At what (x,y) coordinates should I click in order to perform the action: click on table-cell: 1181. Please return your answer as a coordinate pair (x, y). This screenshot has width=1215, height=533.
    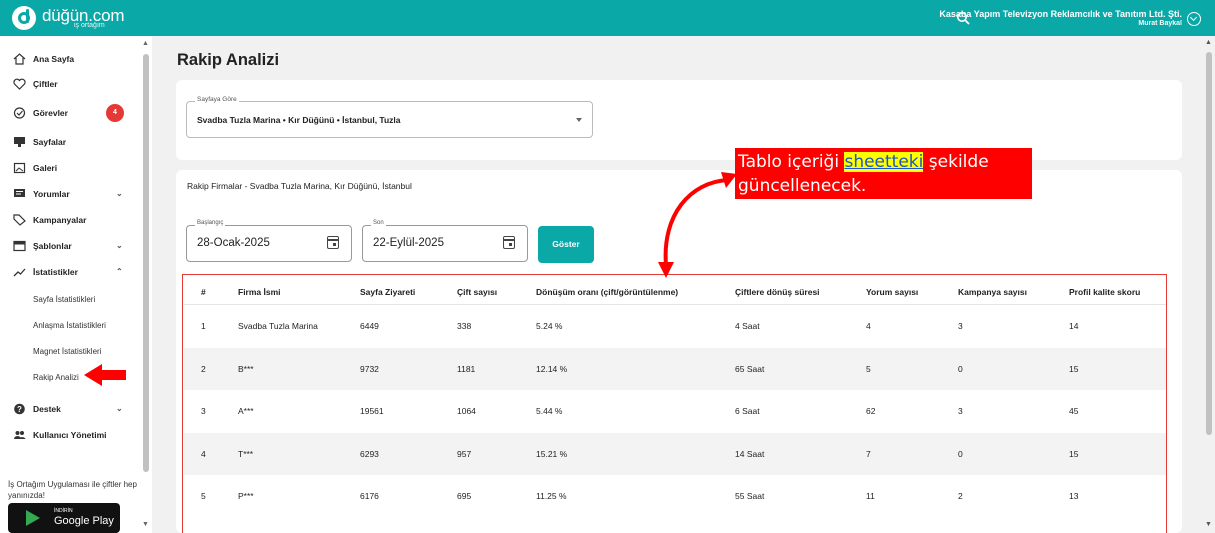
    Looking at the image, I should click on (466, 368).